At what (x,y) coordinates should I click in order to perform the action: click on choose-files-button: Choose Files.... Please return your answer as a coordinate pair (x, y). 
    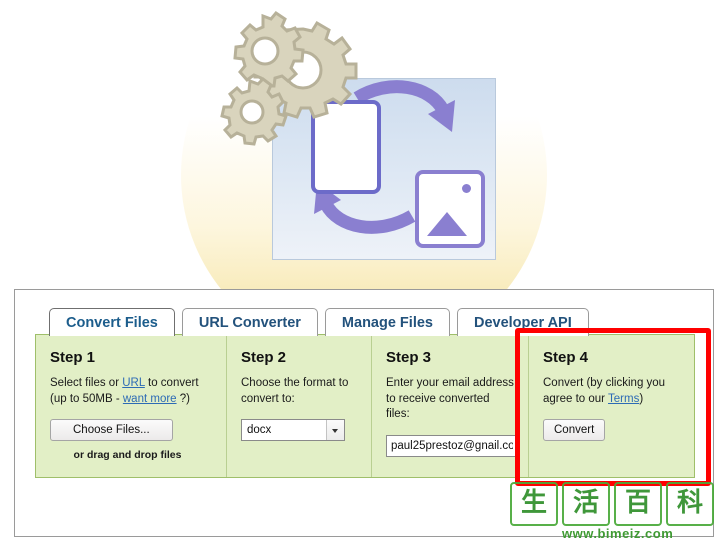
    Looking at the image, I should click on (111, 430).